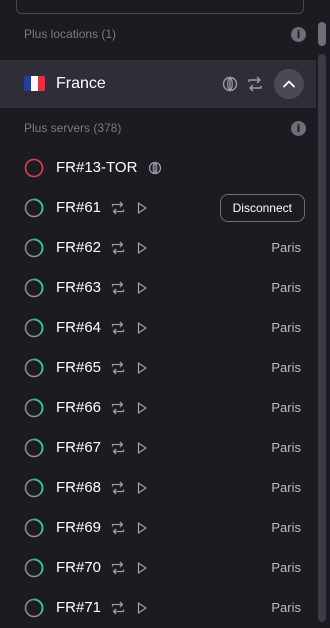 The height and width of the screenshot is (628, 330). I want to click on server-row: FR#70 Paris, so click(158, 568).